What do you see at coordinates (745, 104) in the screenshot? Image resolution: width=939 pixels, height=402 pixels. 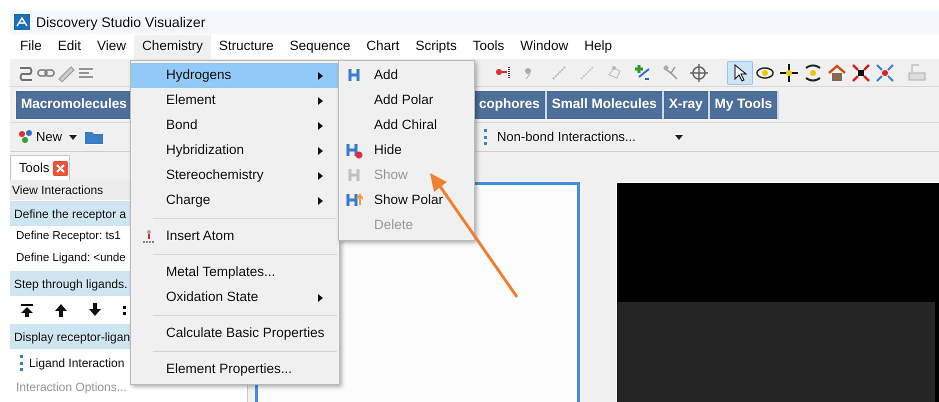 I see `toolbar-tab: My Tools` at bounding box center [745, 104].